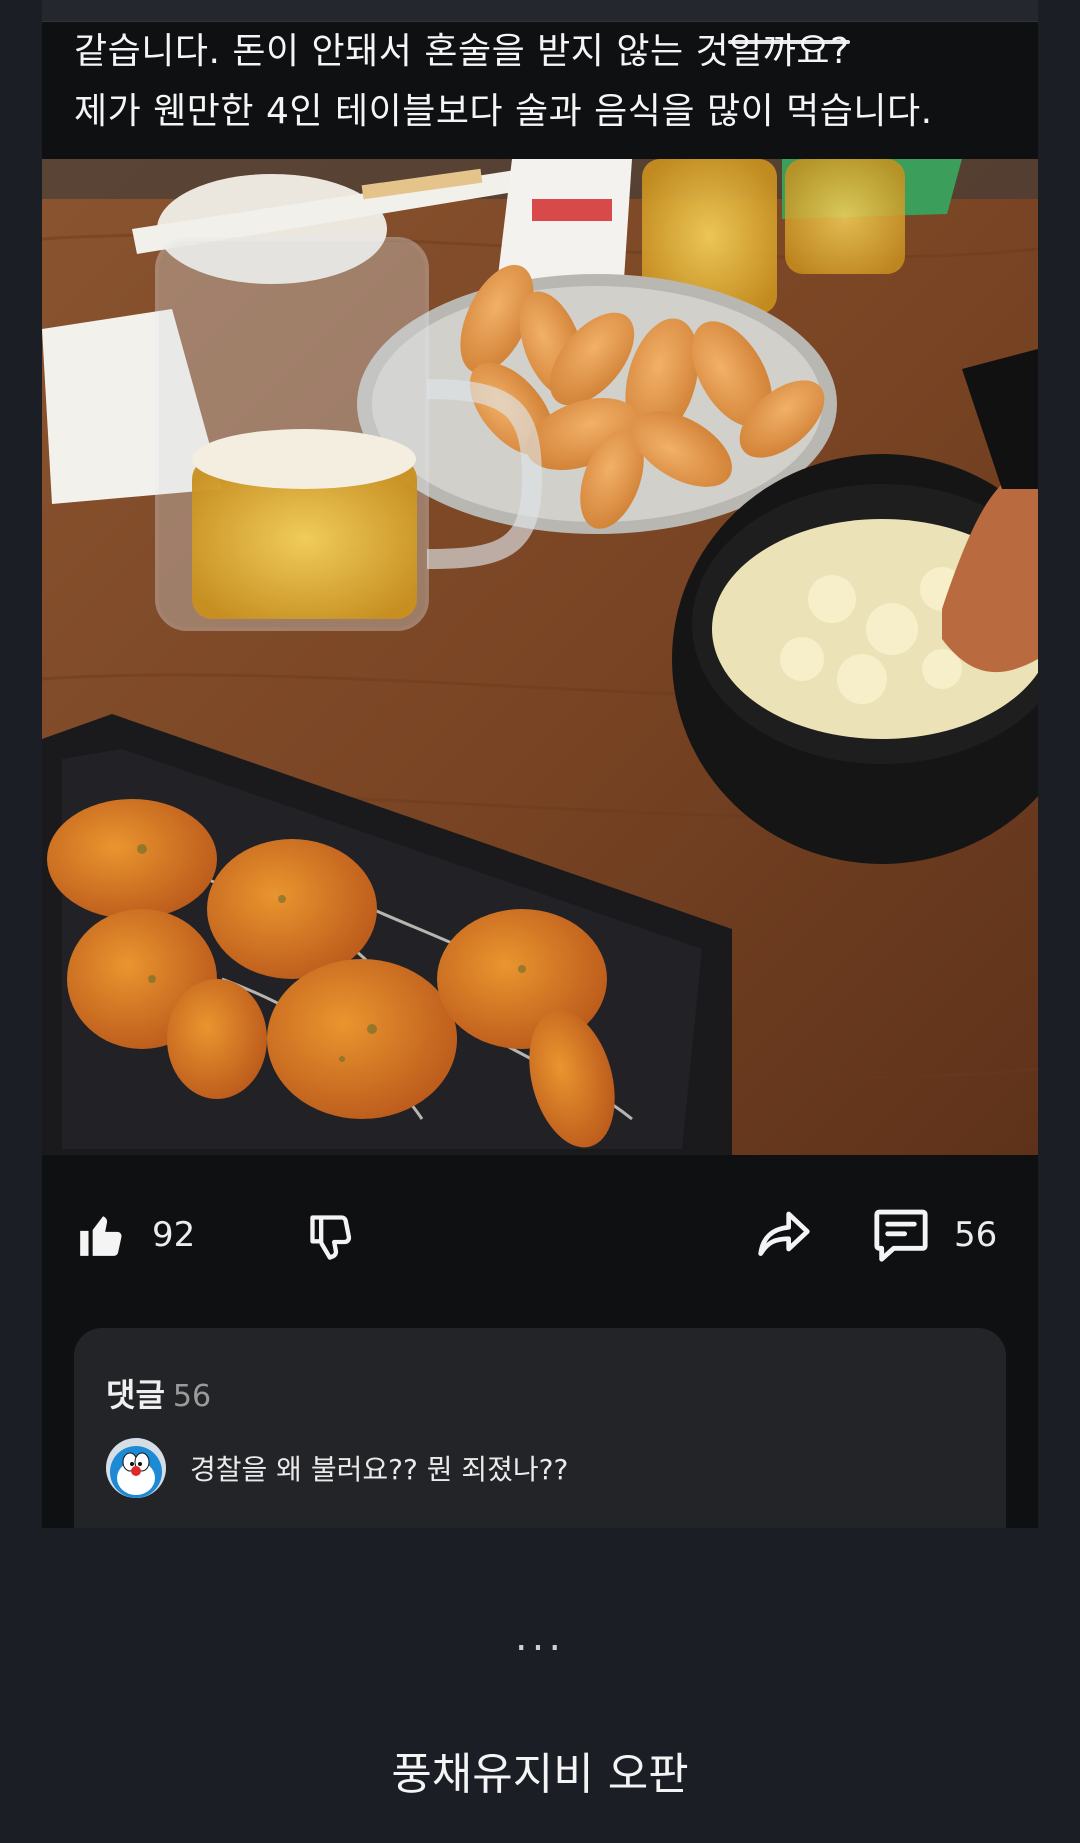  I want to click on avatar-image, so click(136, 1468).